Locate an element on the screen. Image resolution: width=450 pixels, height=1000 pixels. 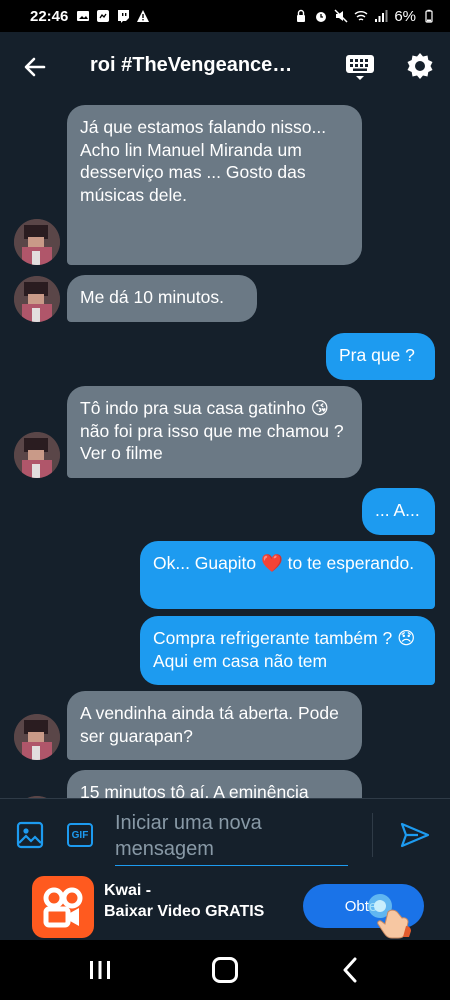
message-text: Me dá 10 minutos. is located at coordinates (152, 297).